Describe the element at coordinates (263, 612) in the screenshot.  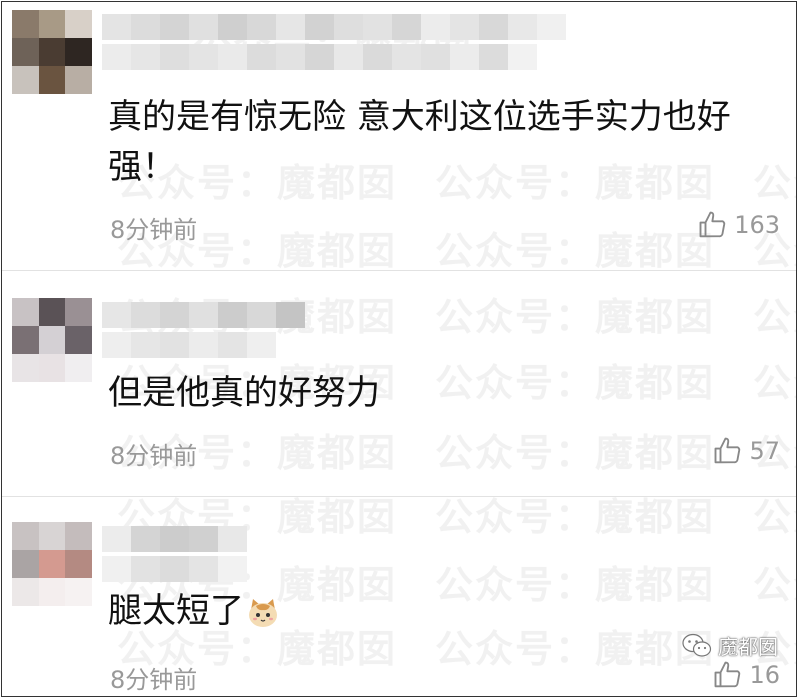
I see `cat-face-emoji-icon` at that location.